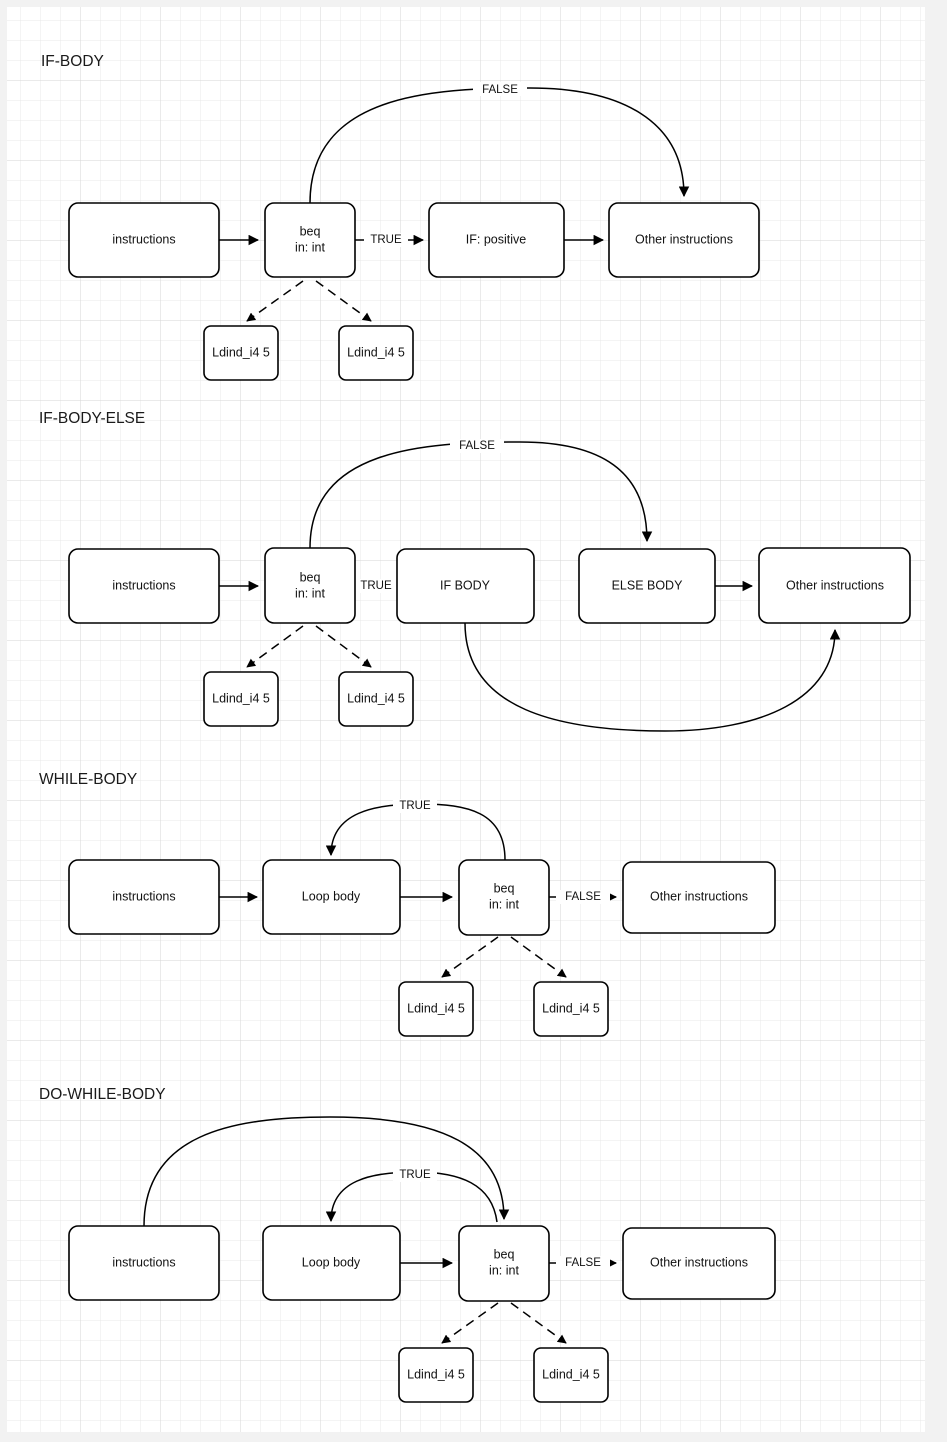  I want to click on node-ldind-right-3: Ldind_i4 5, so click(571, 1009).